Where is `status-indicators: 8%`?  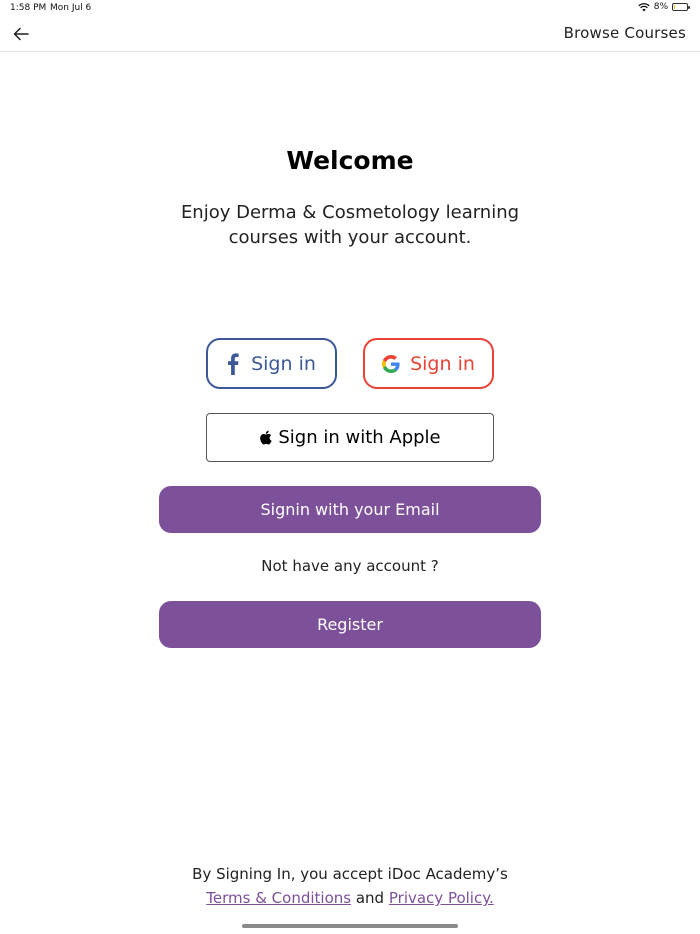 status-indicators: 8% is located at coordinates (664, 7).